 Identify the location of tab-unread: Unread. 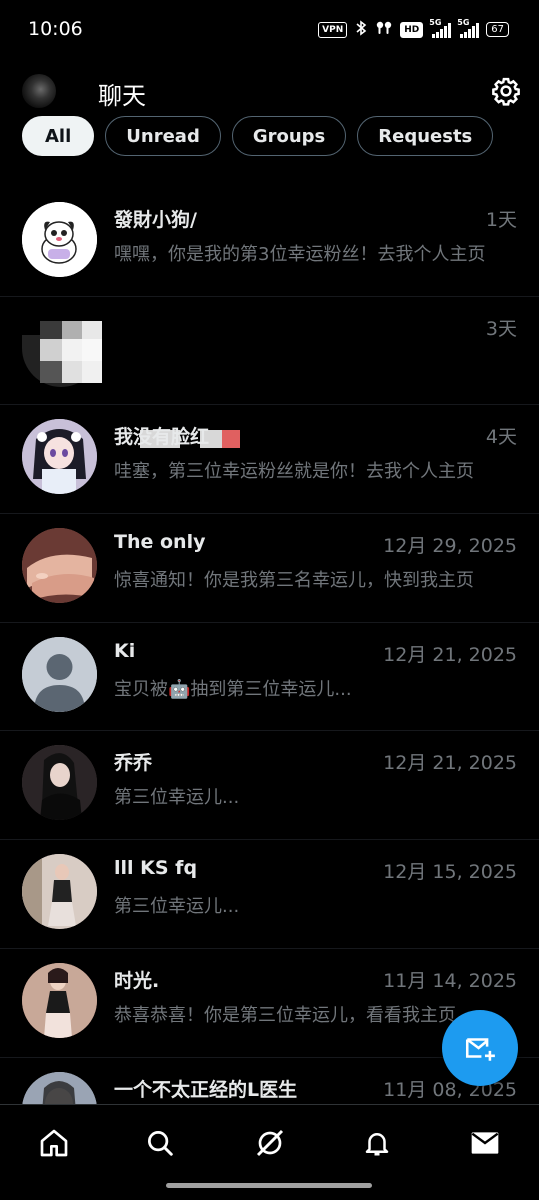
(163, 136).